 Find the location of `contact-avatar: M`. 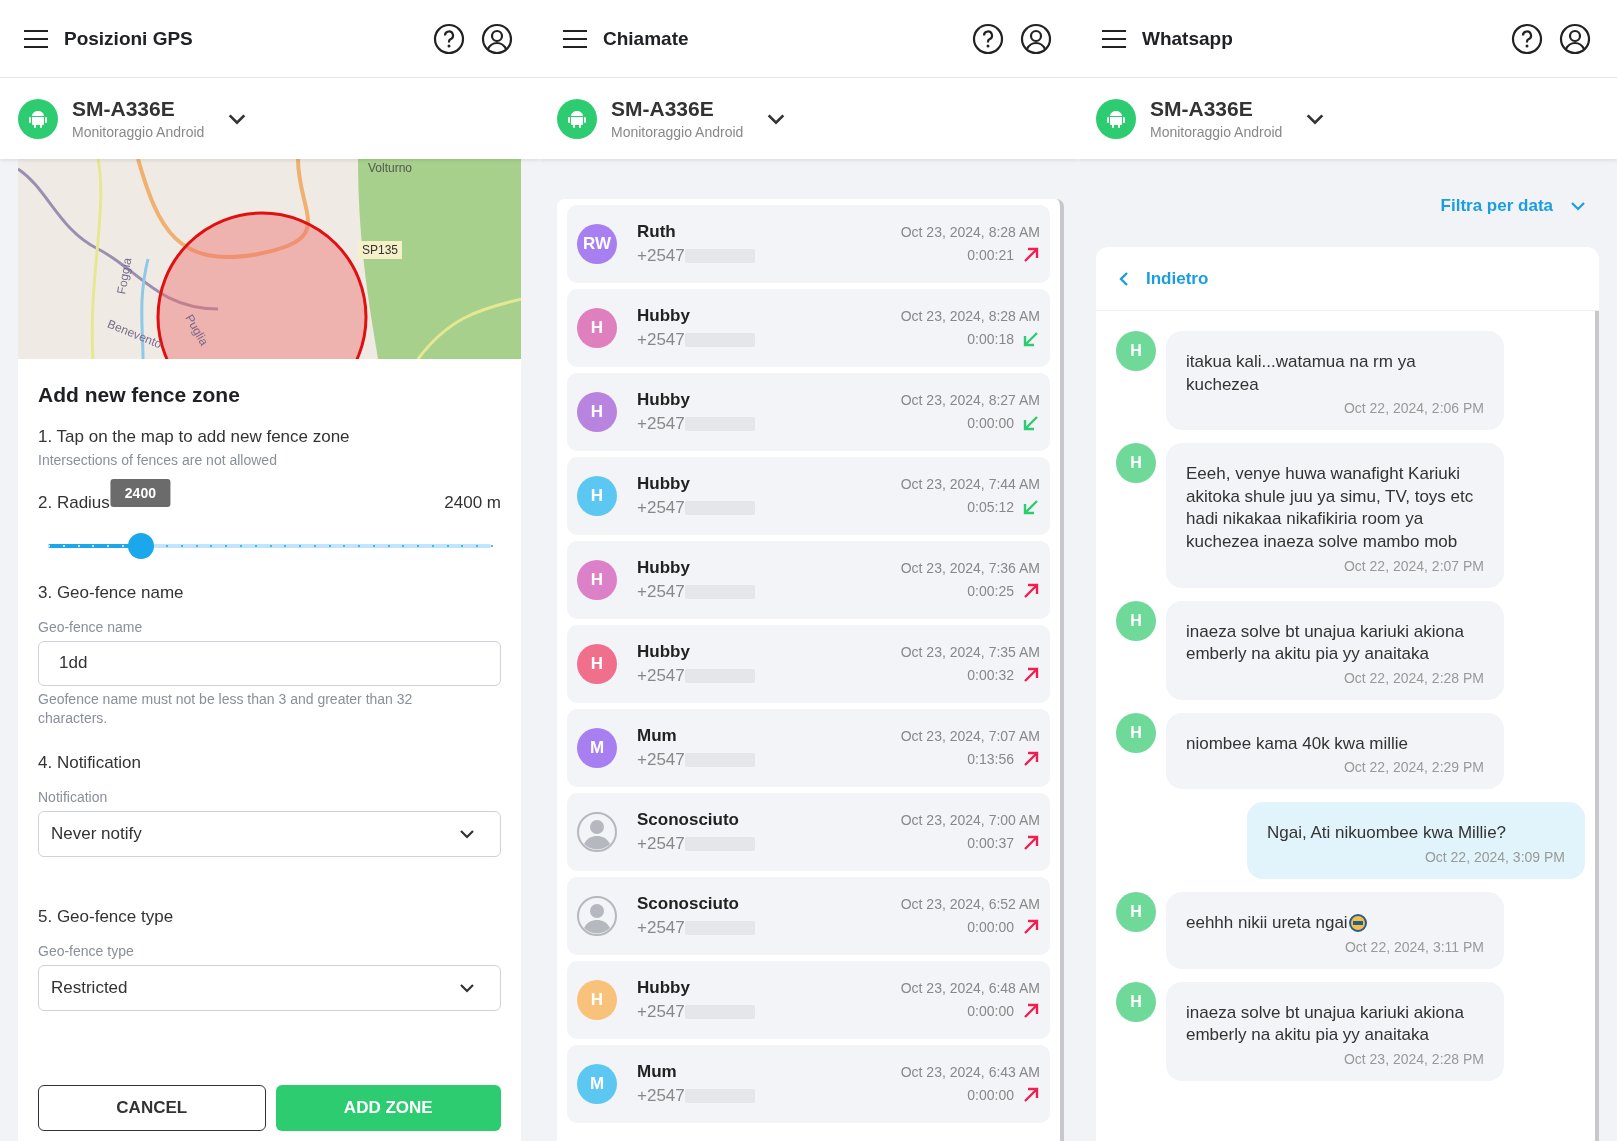

contact-avatar: M is located at coordinates (597, 1084).